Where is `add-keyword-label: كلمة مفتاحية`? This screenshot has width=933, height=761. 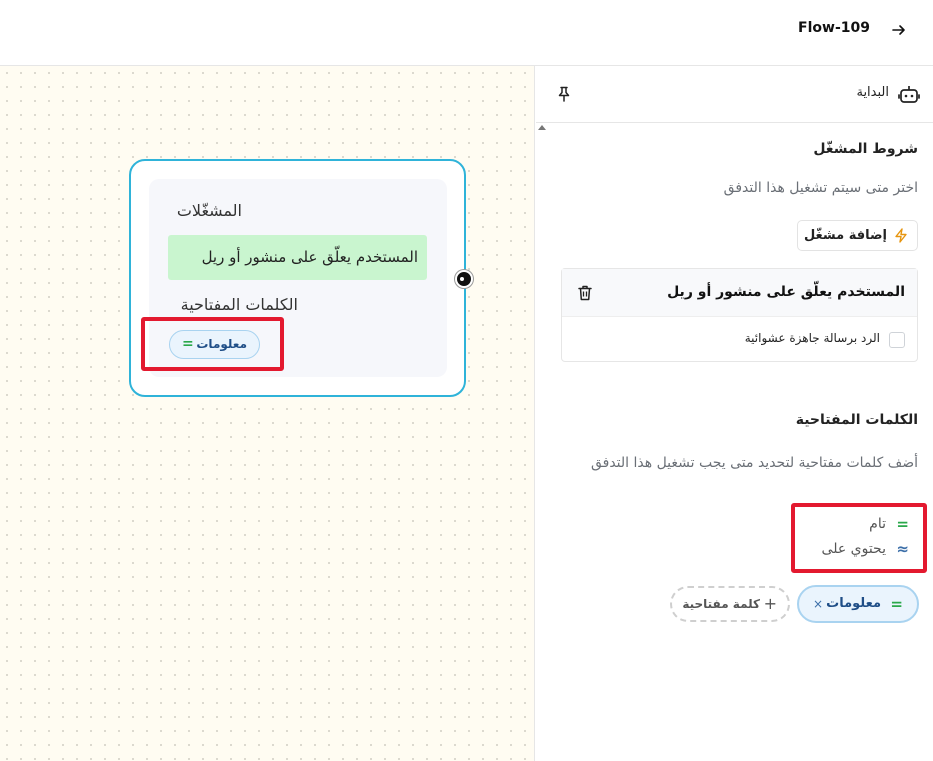 add-keyword-label: كلمة مفتاحية is located at coordinates (721, 604).